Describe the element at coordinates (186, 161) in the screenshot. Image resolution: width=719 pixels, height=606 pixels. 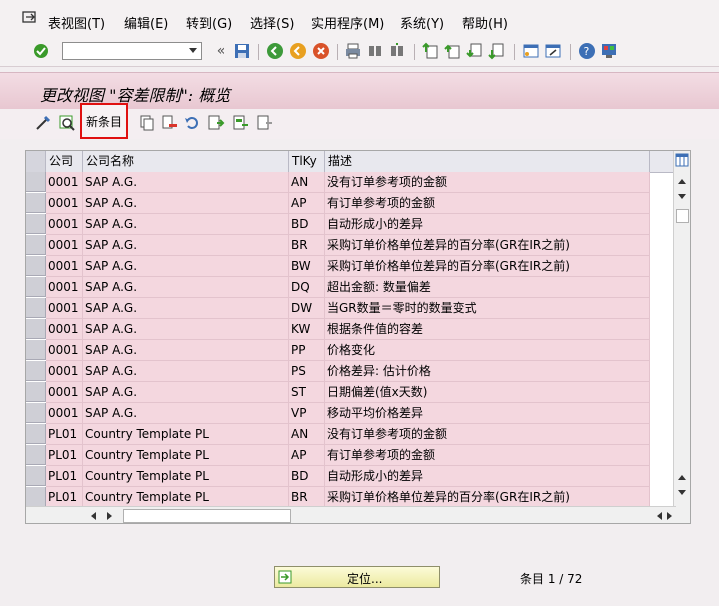
I see `column-header-company-name: 公司名称` at that location.